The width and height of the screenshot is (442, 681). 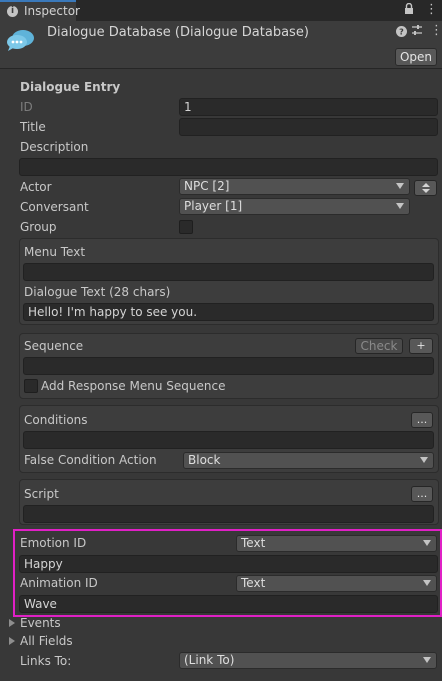 I want to click on section-title: Dialogue Entry, so click(x=70, y=87).